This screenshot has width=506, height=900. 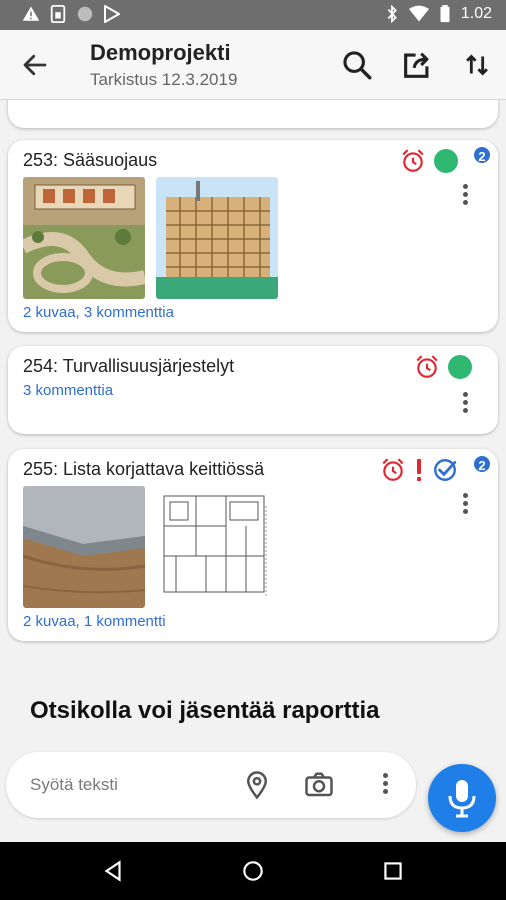 What do you see at coordinates (84, 238) in the screenshot?
I see `site-plan-image` at bounding box center [84, 238].